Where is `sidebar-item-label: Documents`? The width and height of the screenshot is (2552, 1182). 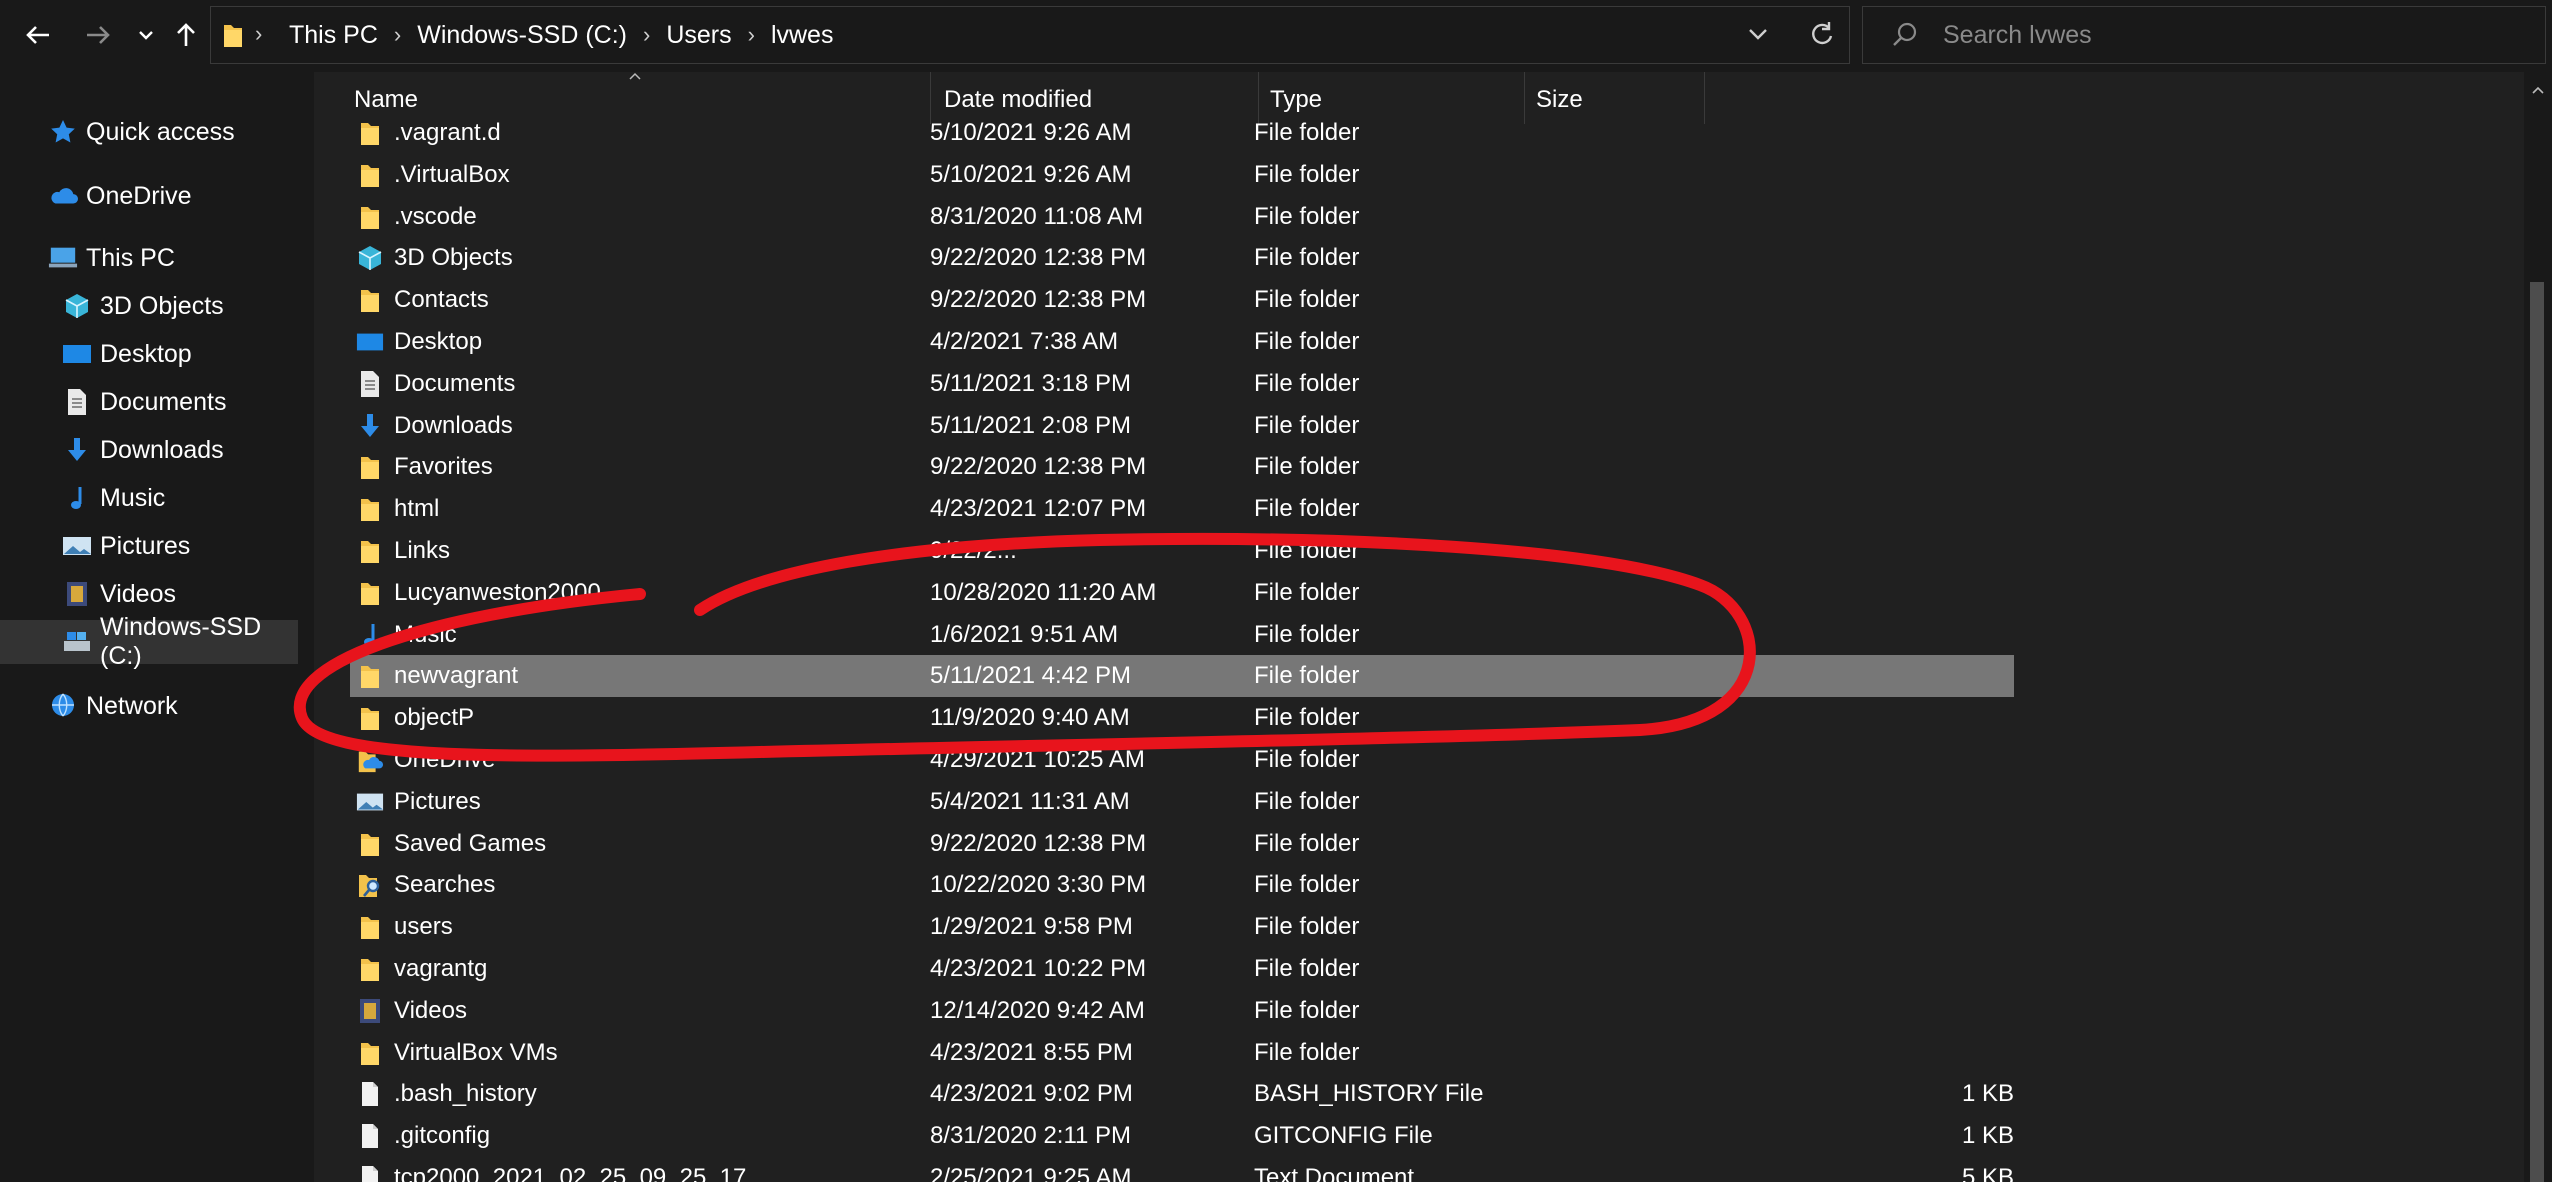 sidebar-item-label: Documents is located at coordinates (163, 401).